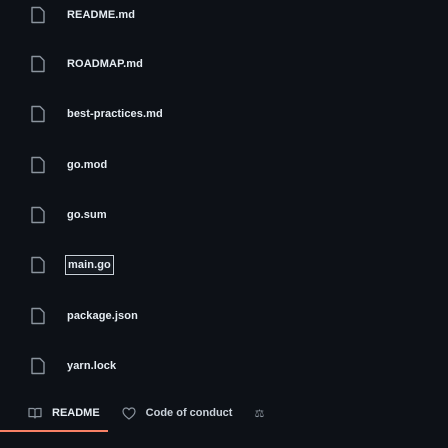 This screenshot has width=448, height=448. What do you see at coordinates (228, 265) in the screenshot?
I see `file-row-main-go: main.go` at bounding box center [228, 265].